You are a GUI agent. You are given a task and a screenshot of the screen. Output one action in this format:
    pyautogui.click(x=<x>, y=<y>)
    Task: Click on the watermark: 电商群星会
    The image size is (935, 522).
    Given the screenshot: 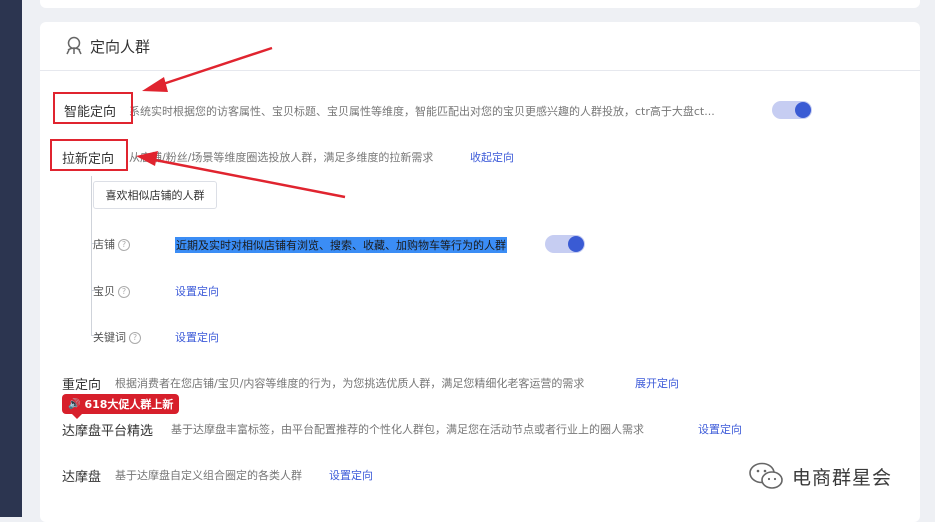 What is the action you would take?
    pyautogui.click(x=820, y=476)
    